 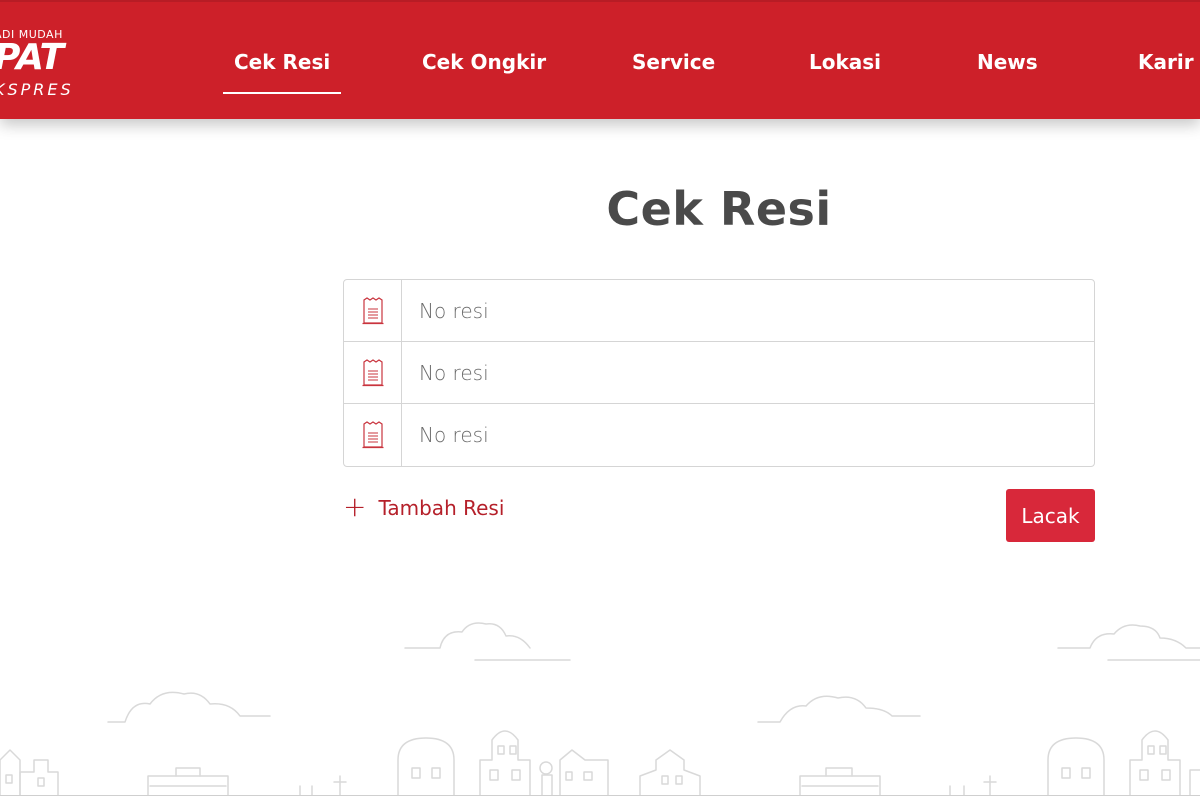 What do you see at coordinates (1166, 65) in the screenshot?
I see `nav-karir: Karir` at bounding box center [1166, 65].